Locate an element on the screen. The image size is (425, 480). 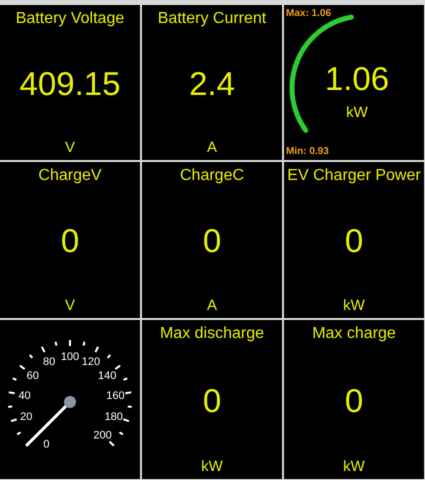
max-label: Max: 1.06 is located at coordinates (309, 14).